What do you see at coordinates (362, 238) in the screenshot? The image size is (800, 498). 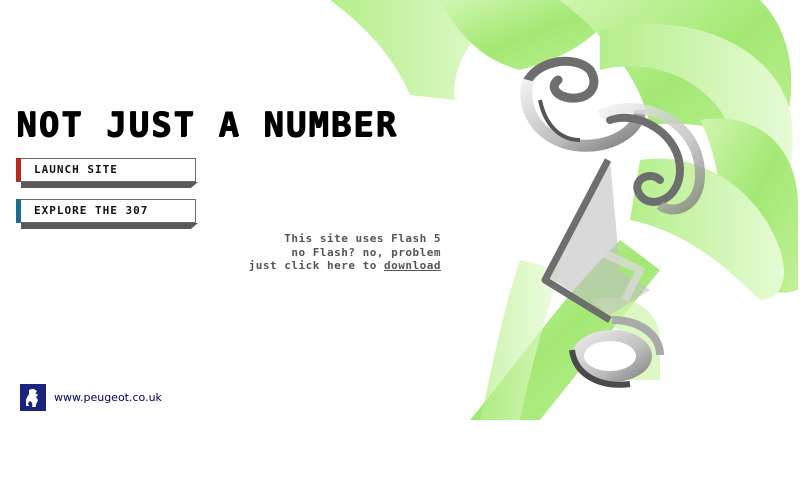 I see `flash-notice-line-1: This site uses Flash 5` at bounding box center [362, 238].